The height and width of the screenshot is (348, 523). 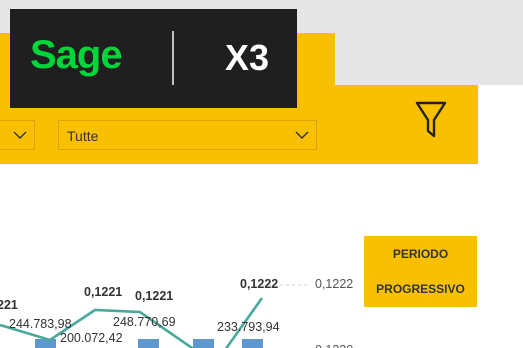 What do you see at coordinates (247, 57) in the screenshot?
I see `logo-x3-text: X3` at bounding box center [247, 57].